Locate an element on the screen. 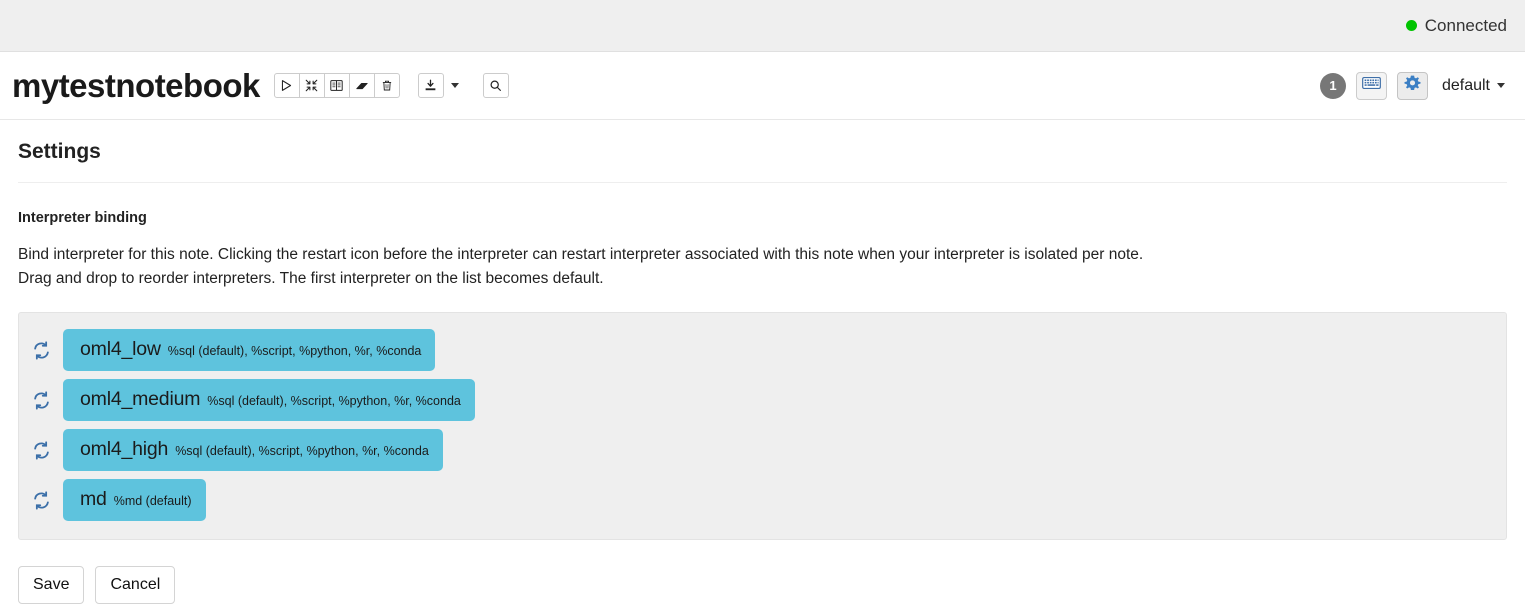 The image size is (1525, 613). keyboard-icon is located at coordinates (1371, 85).